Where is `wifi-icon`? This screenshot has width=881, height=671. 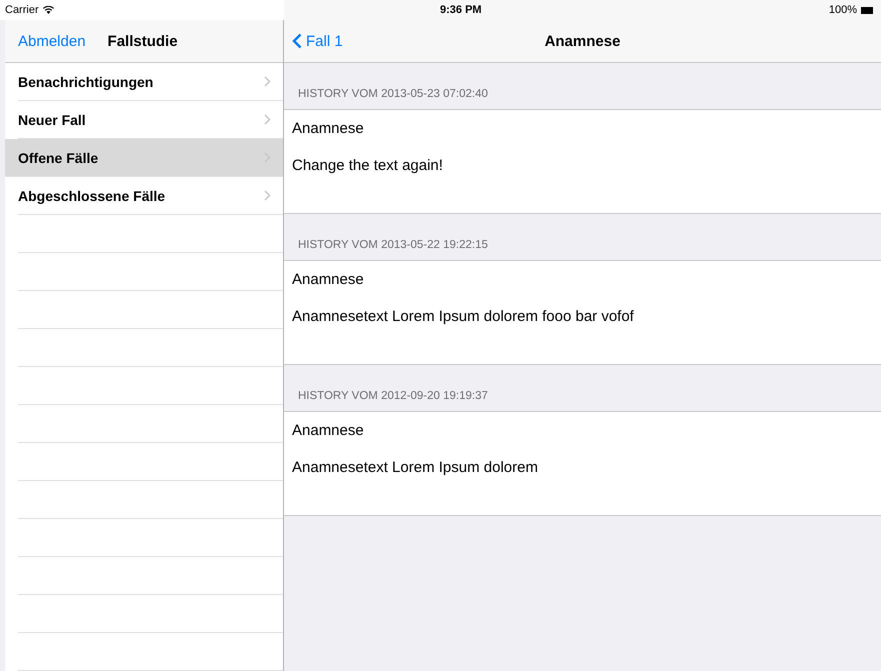
wifi-icon is located at coordinates (48, 10).